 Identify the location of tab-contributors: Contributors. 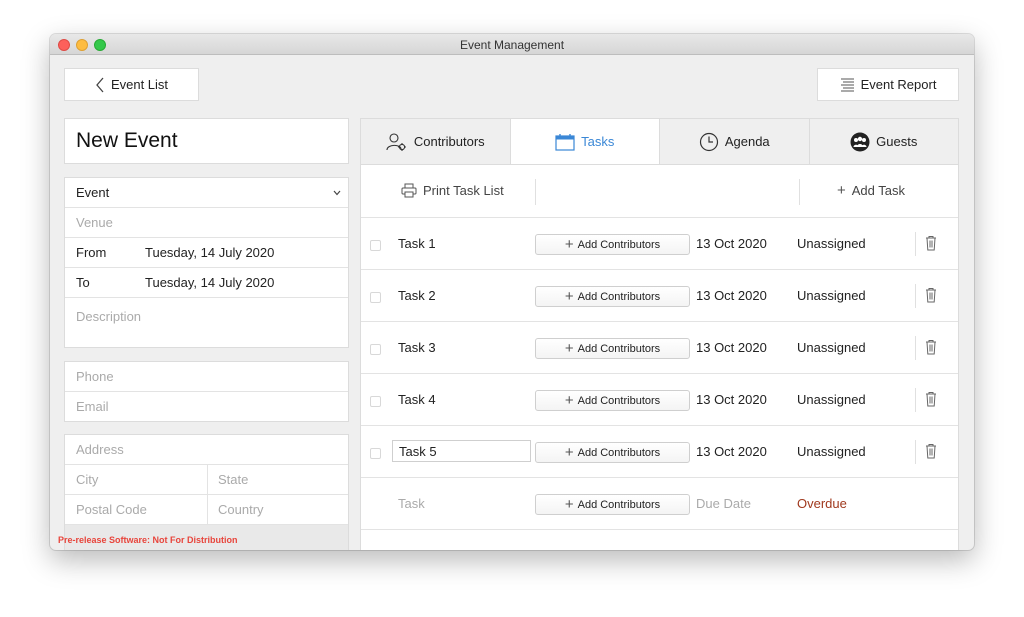
(436, 141).